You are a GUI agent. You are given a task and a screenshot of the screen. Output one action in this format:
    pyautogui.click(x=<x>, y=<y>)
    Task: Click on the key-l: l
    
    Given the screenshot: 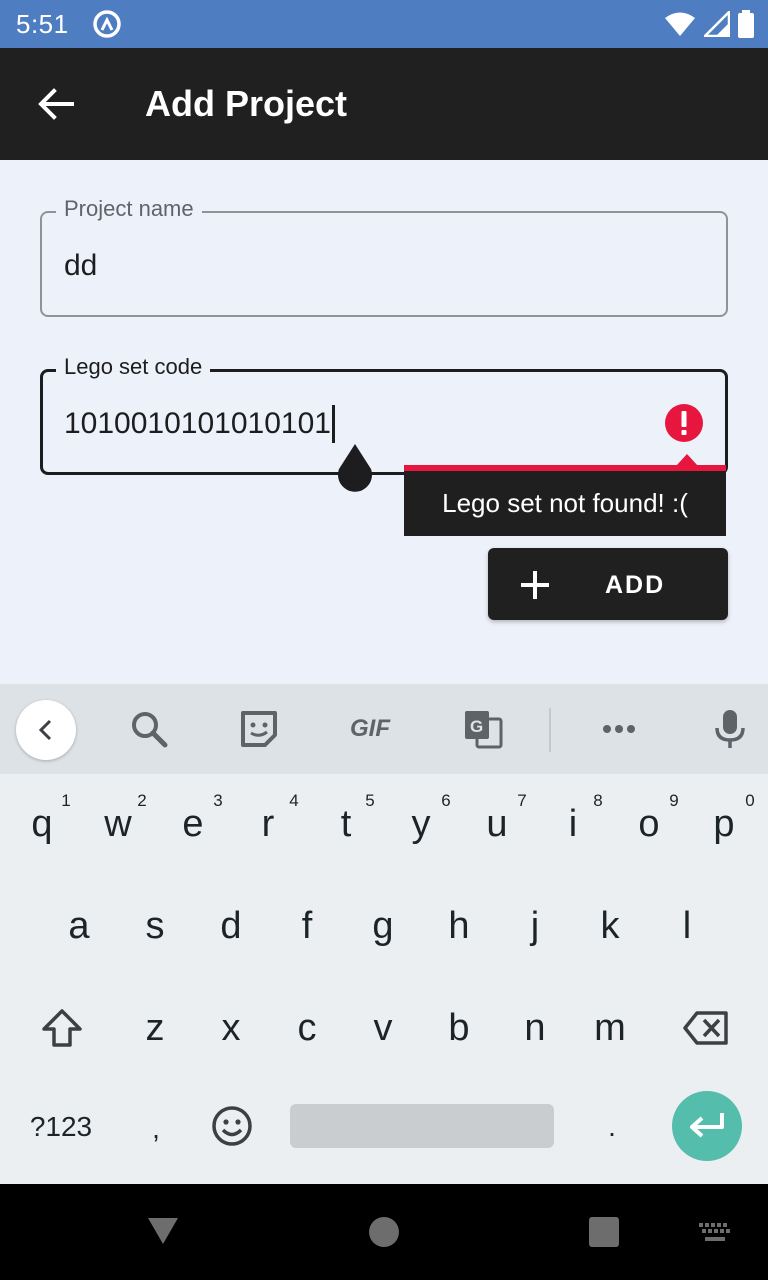 What is the action you would take?
    pyautogui.click(x=687, y=926)
    